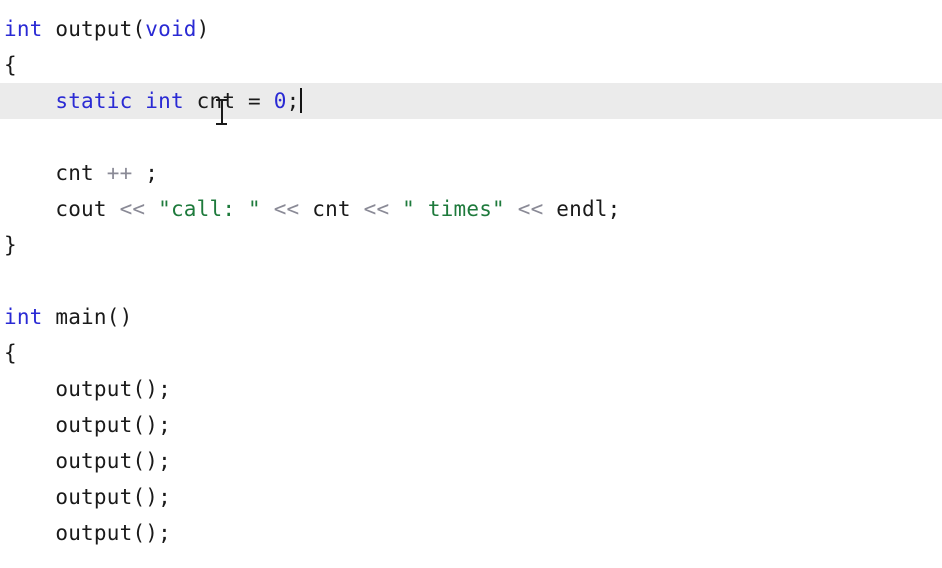 The image size is (942, 568). Describe the element at coordinates (81, 209) in the screenshot. I see `code-token-plain: cout` at that location.